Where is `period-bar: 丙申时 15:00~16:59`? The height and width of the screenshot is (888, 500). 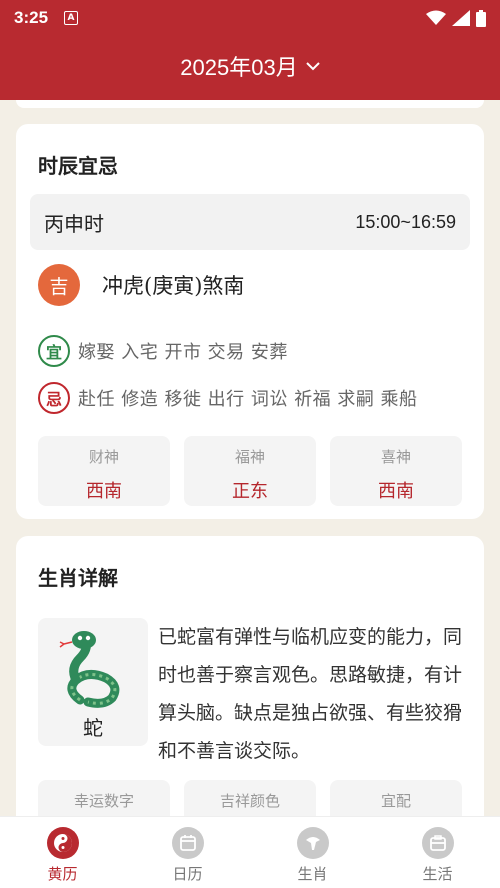 period-bar: 丙申时 15:00~16:59 is located at coordinates (250, 222).